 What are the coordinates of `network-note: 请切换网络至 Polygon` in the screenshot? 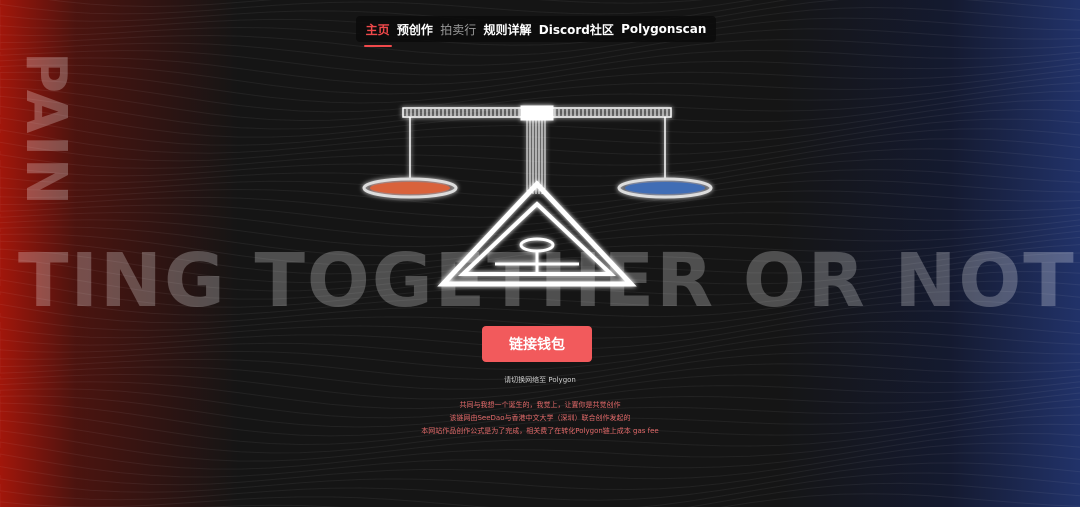 It's located at (540, 380).